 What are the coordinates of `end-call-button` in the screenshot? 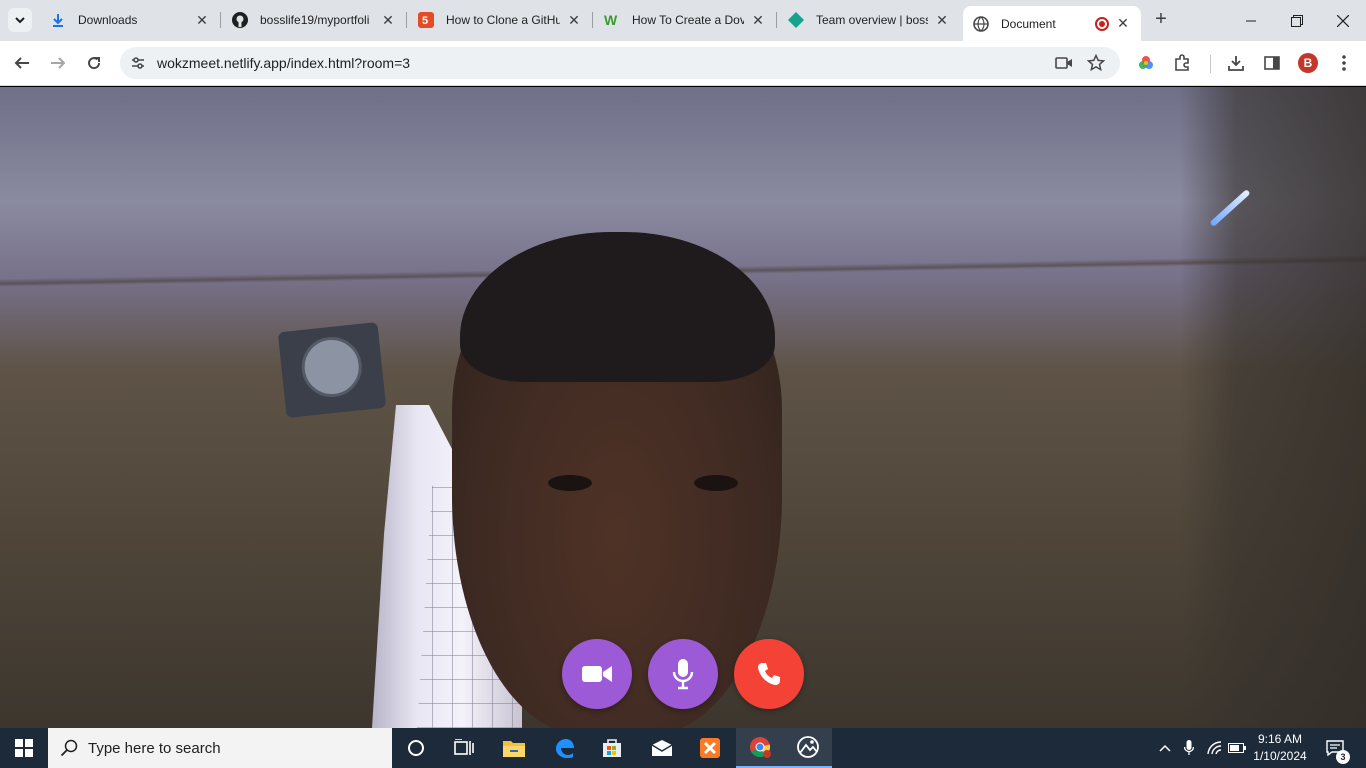 It's located at (769, 674).